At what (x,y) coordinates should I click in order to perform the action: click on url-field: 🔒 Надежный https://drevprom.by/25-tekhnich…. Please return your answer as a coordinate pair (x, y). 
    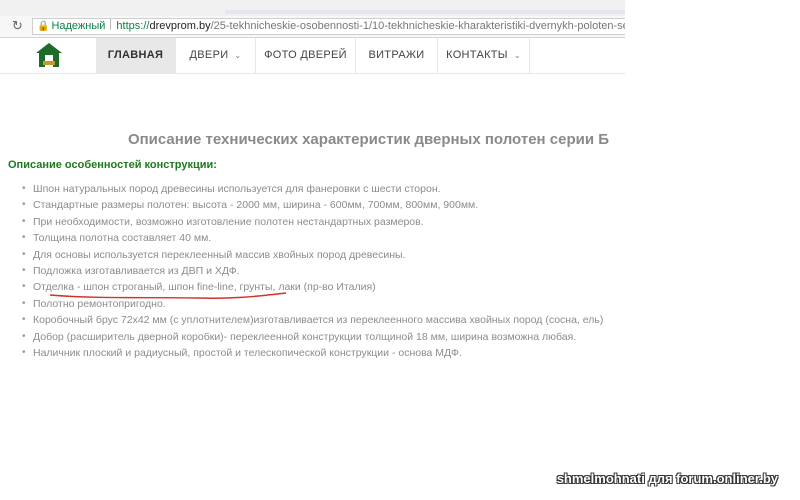
    Looking at the image, I should click on (328, 26).